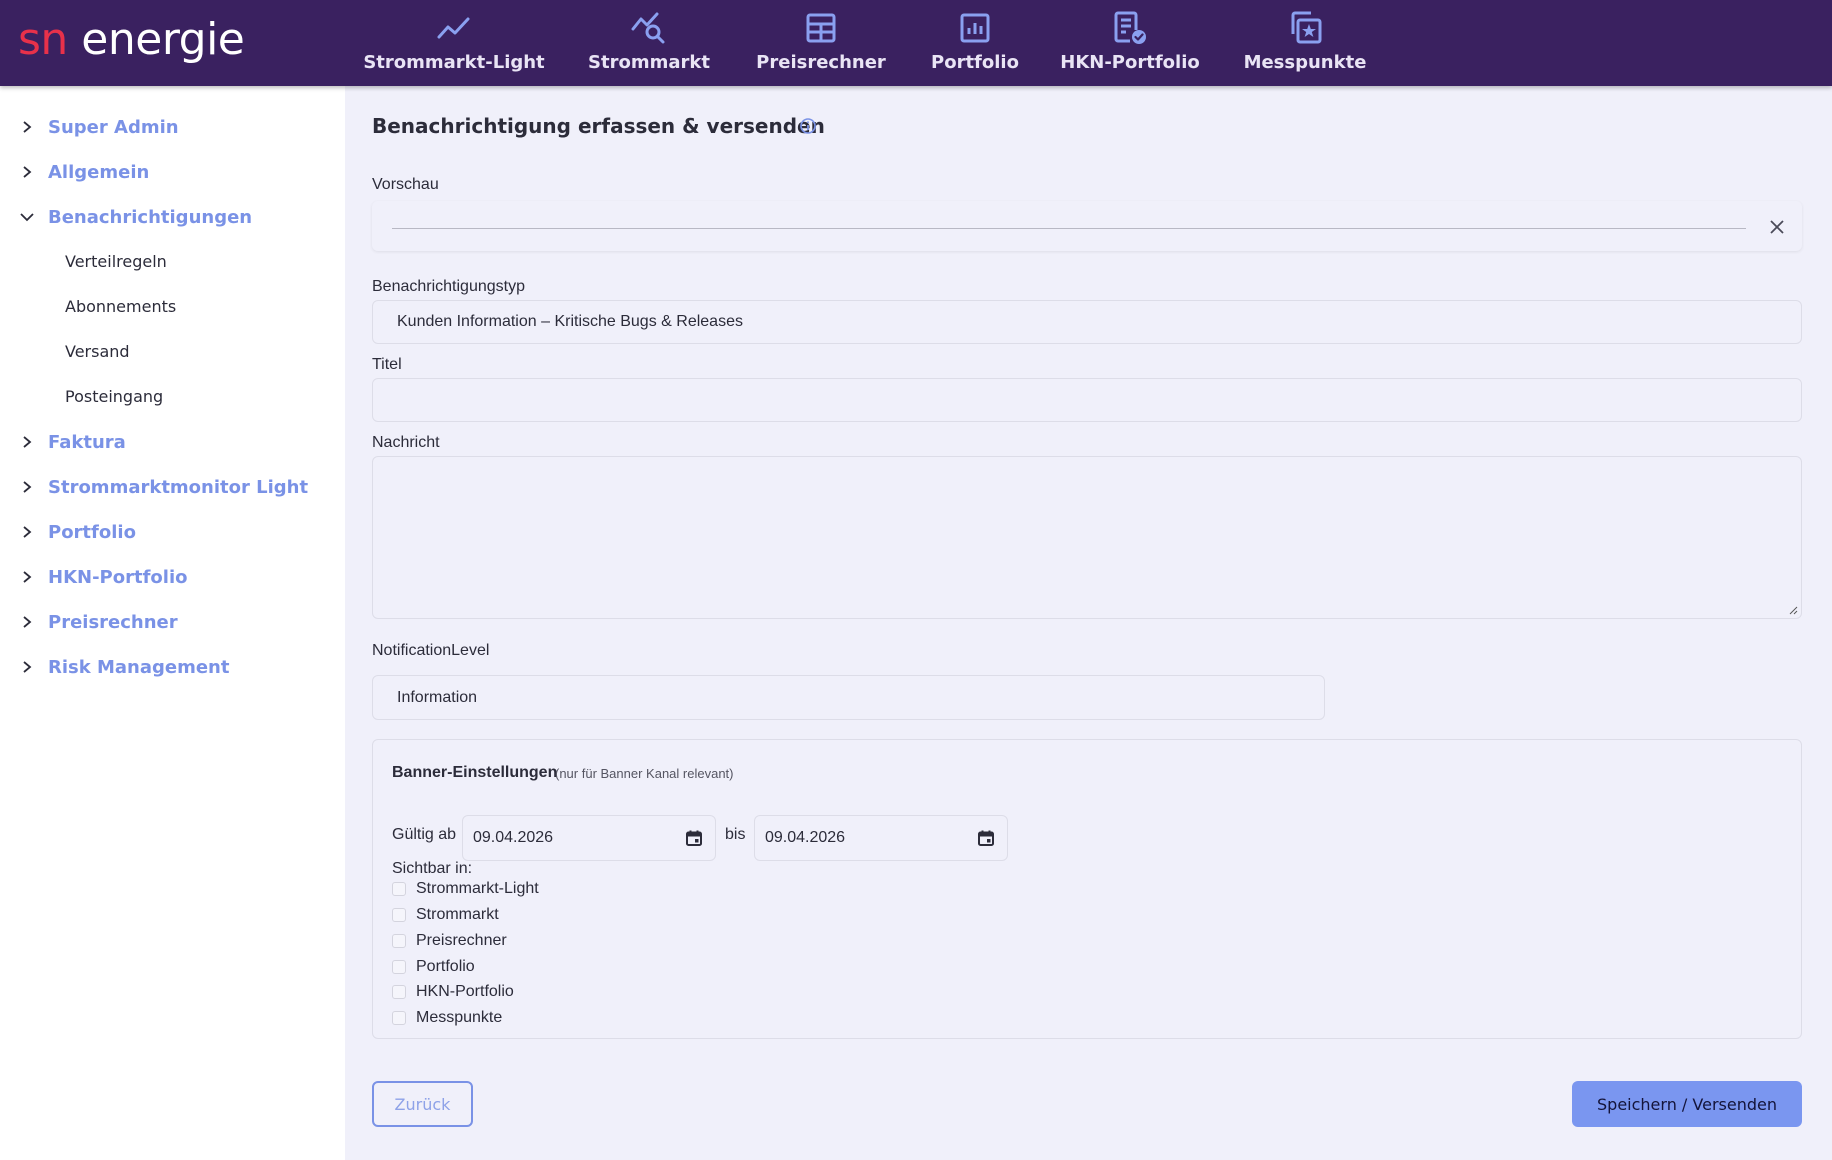  I want to click on nav-item-portfolio: Portfolio, so click(975, 43).